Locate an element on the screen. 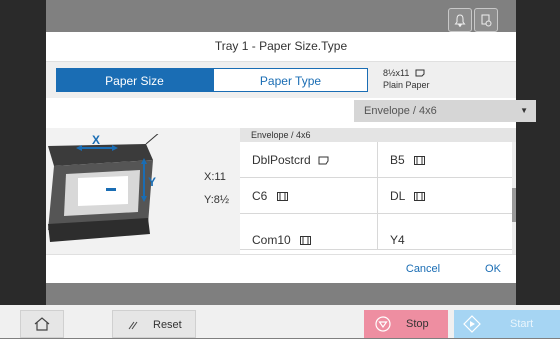 Image resolution: width=560 pixels, height=339 pixels. dialog-footer: Cancel OK is located at coordinates (281, 268).